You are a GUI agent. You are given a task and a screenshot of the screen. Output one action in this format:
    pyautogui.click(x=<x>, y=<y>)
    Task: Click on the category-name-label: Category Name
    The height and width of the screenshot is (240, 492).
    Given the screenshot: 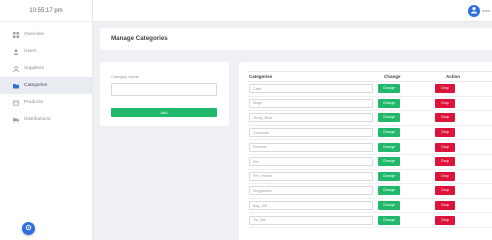 What is the action you would take?
    pyautogui.click(x=125, y=76)
    